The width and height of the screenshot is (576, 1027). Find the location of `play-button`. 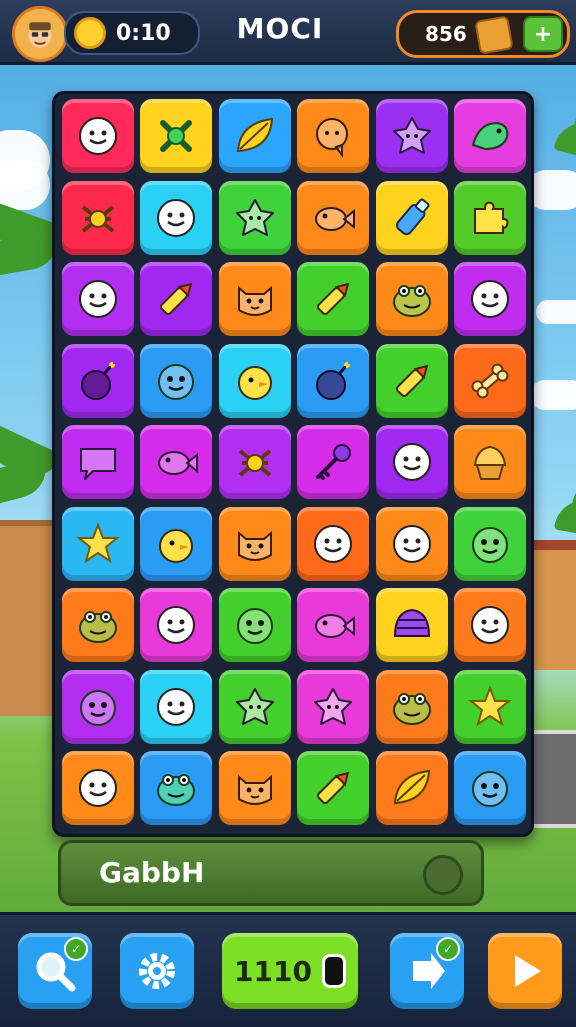

play-button is located at coordinates (525, 971).